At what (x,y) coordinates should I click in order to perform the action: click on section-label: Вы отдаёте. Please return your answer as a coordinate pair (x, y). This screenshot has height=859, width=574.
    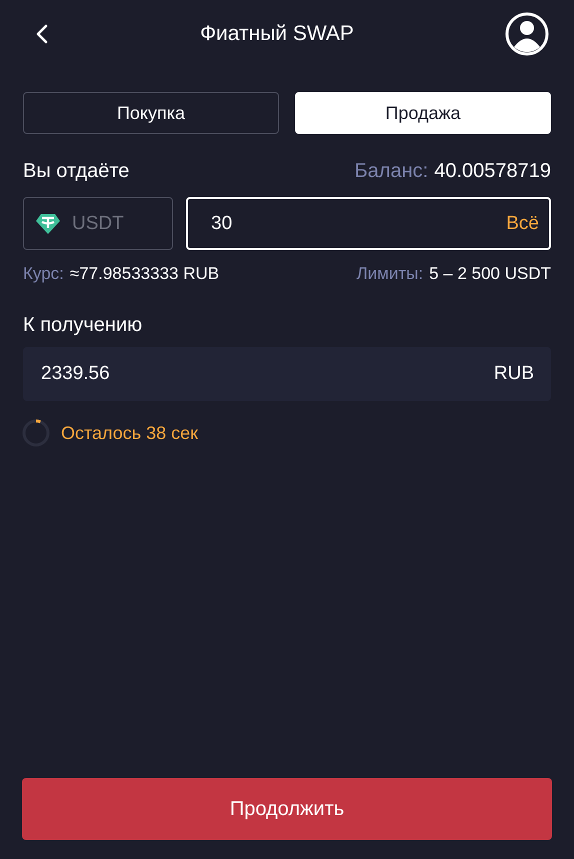
    Looking at the image, I should click on (76, 171).